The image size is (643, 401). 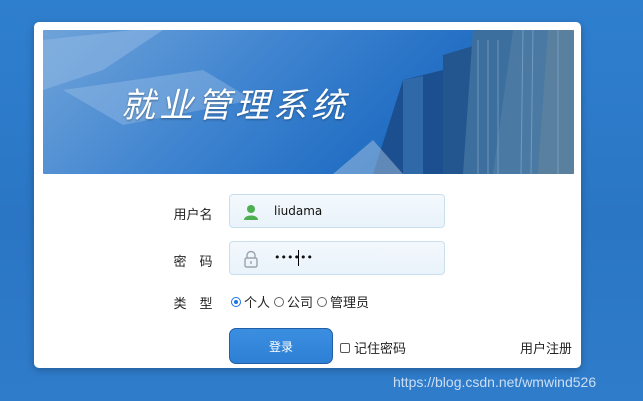 I want to click on radio-company: 公司, so click(x=293, y=301).